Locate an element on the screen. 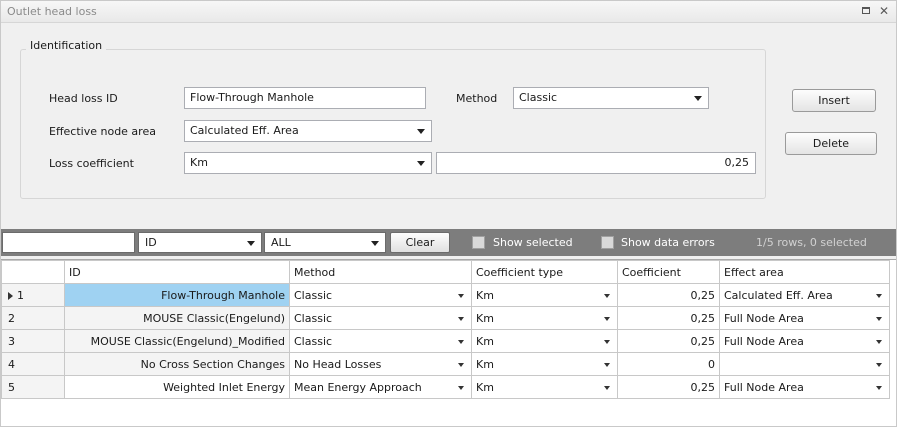 The width and height of the screenshot is (897, 427). head-loss-id-input: Flow-Through Manhole is located at coordinates (305, 98).